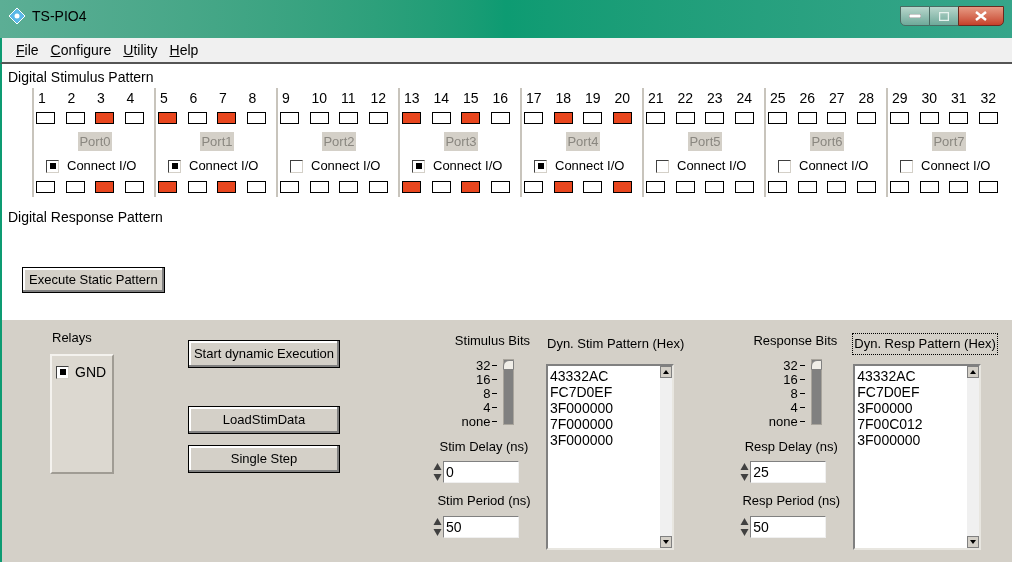 Image resolution: width=1012 pixels, height=562 pixels. Describe the element at coordinates (184, 50) in the screenshot. I see `menu-item: Help` at that location.